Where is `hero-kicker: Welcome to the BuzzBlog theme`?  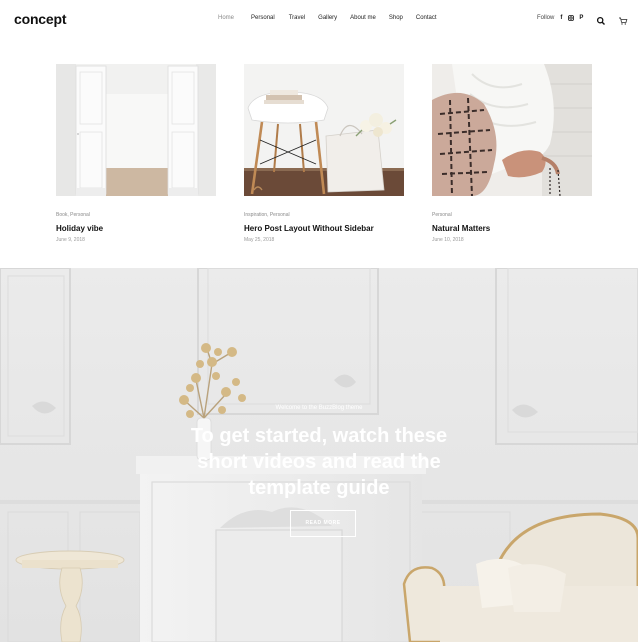 hero-kicker: Welcome to the BuzzBlog theme is located at coordinates (319, 408).